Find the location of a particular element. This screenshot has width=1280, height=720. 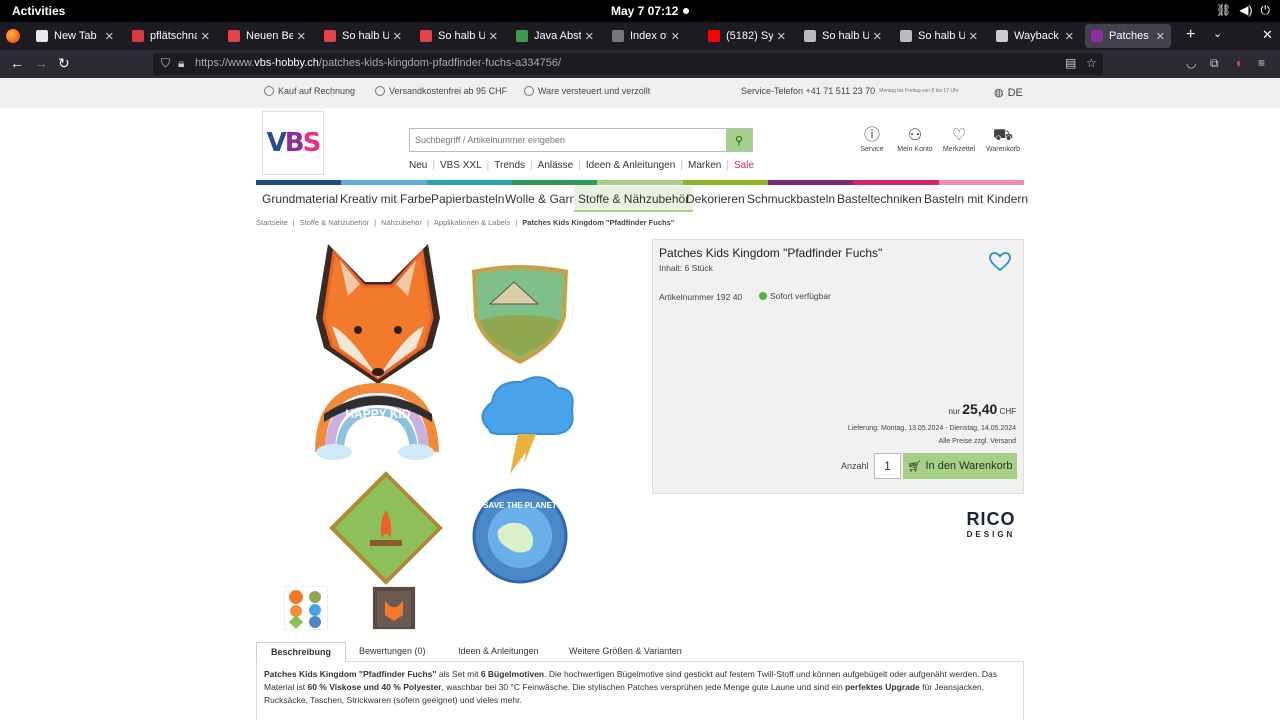

save-the-planet-patch: SAVE THE PLANET is located at coordinates (520, 536).